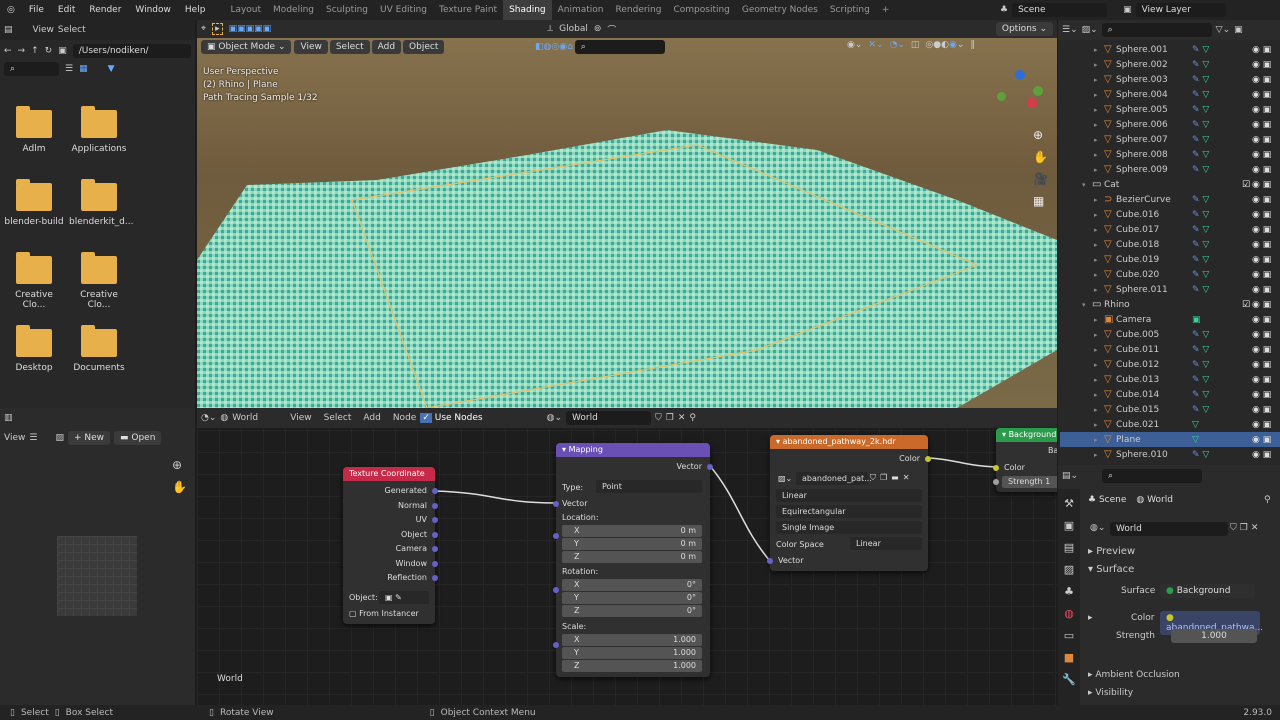 Image resolution: width=1280 pixels, height=720 pixels. Describe the element at coordinates (99, 349) in the screenshot. I see `folder-item: Documents` at that location.